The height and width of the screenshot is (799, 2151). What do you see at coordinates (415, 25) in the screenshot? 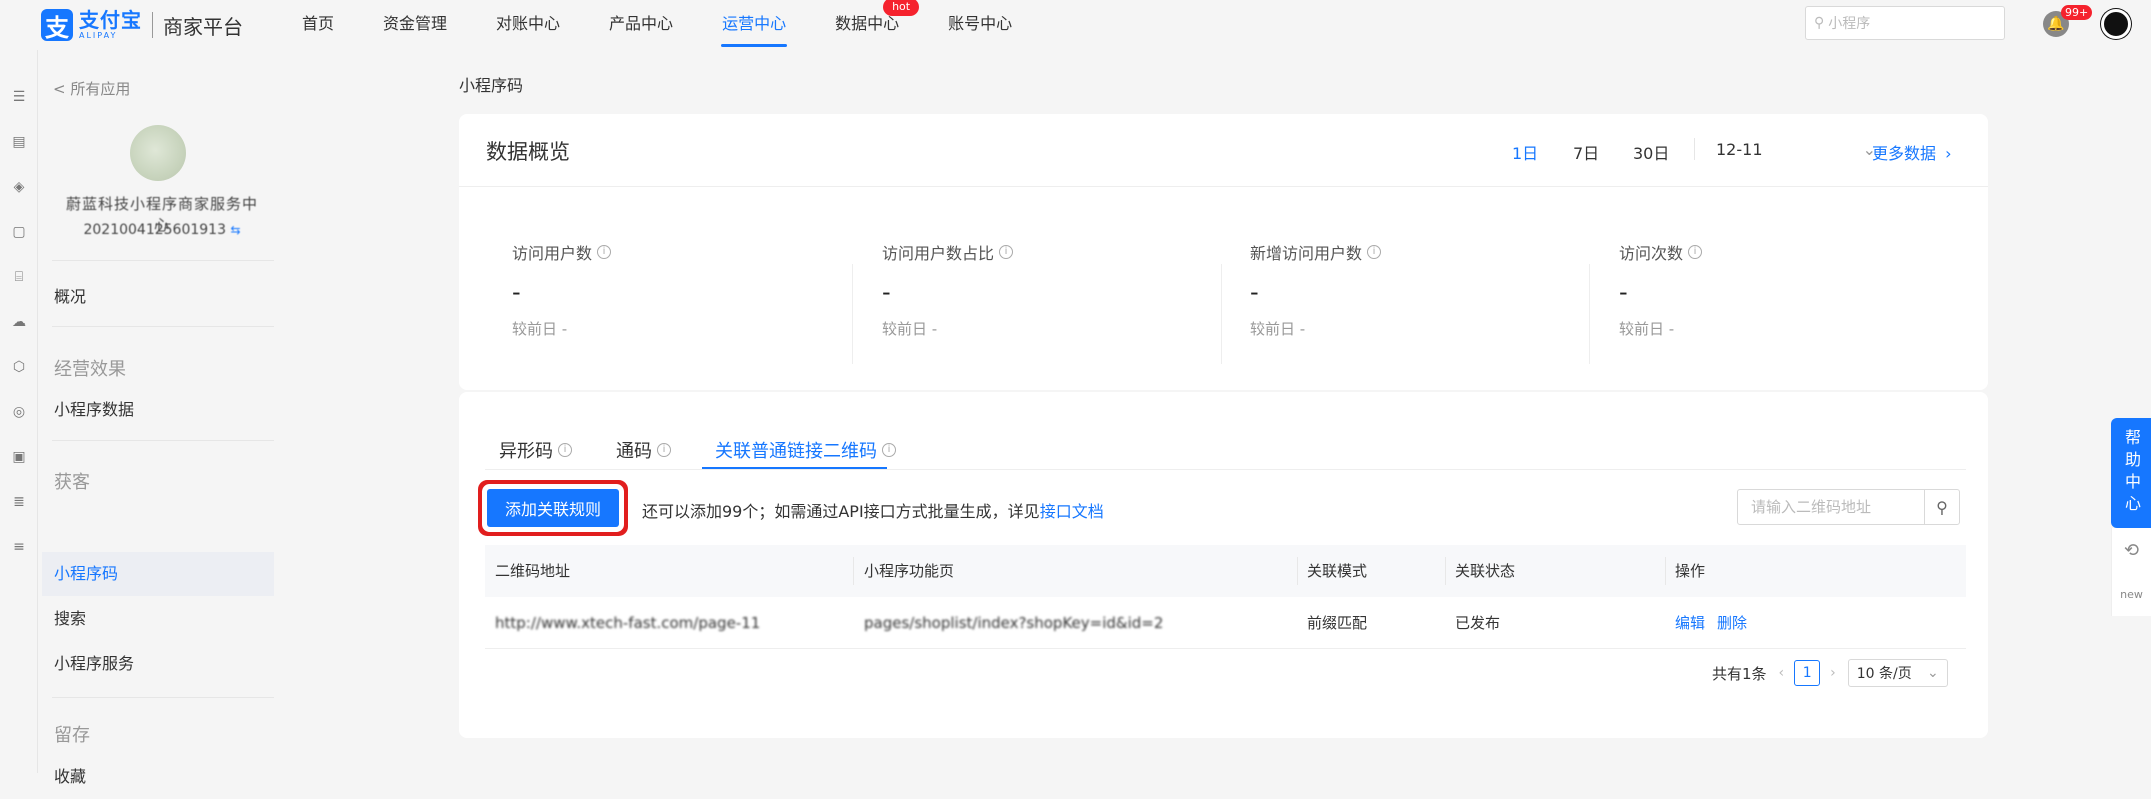
I see `nav-funds: 资金管理` at bounding box center [415, 25].